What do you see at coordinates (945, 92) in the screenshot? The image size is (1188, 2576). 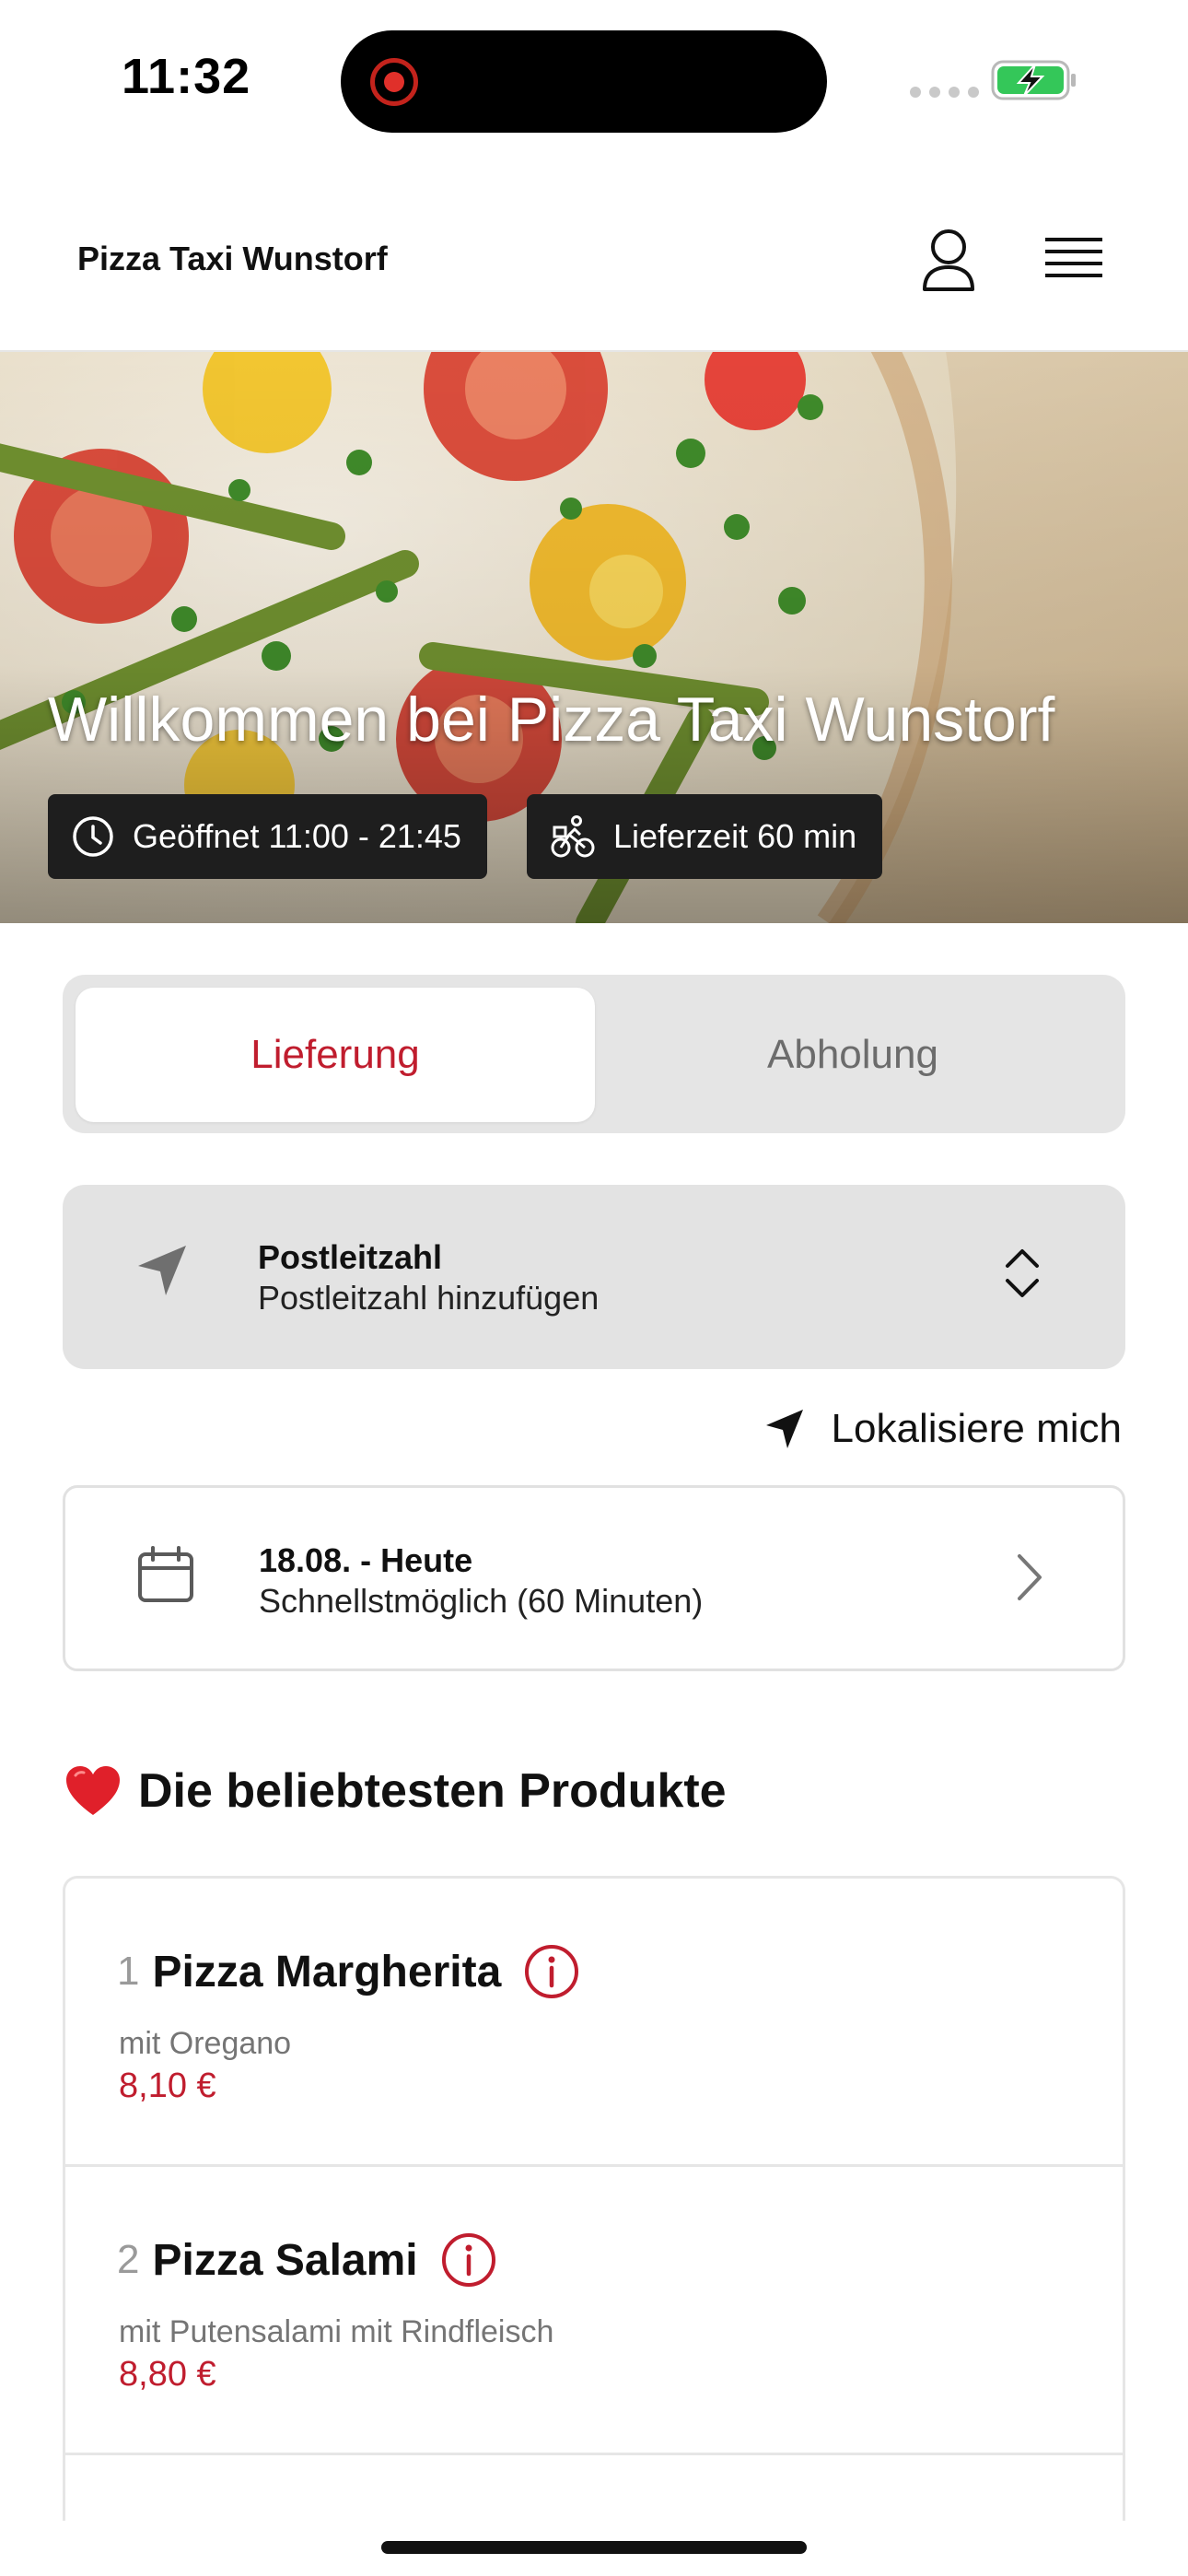 I see `cellular-signal-icon` at bounding box center [945, 92].